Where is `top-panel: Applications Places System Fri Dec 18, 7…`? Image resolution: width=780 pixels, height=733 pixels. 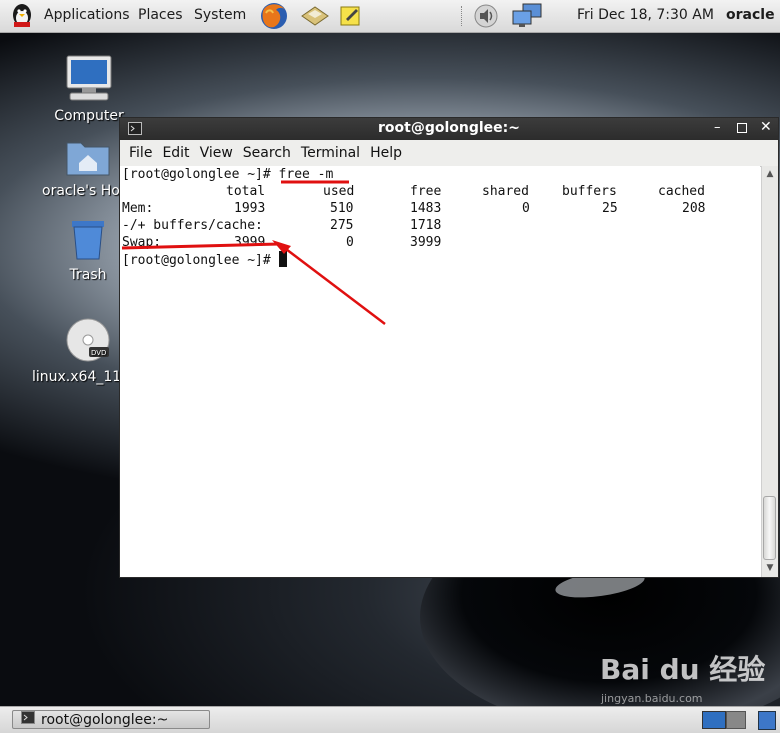 top-panel: Applications Places System Fri Dec 18, 7… is located at coordinates (390, 16).